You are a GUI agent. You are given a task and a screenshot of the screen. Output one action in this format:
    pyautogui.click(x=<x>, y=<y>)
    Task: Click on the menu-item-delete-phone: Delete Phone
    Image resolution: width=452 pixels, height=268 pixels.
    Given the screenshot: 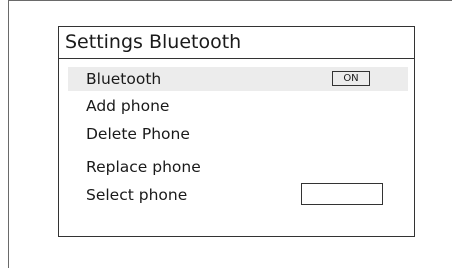 What is the action you would take?
    pyautogui.click(x=238, y=134)
    